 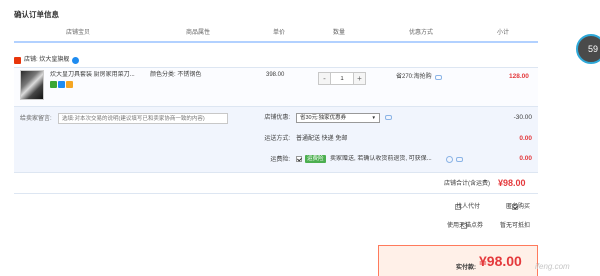 I want to click on seller-memo-input, so click(x=143, y=118).